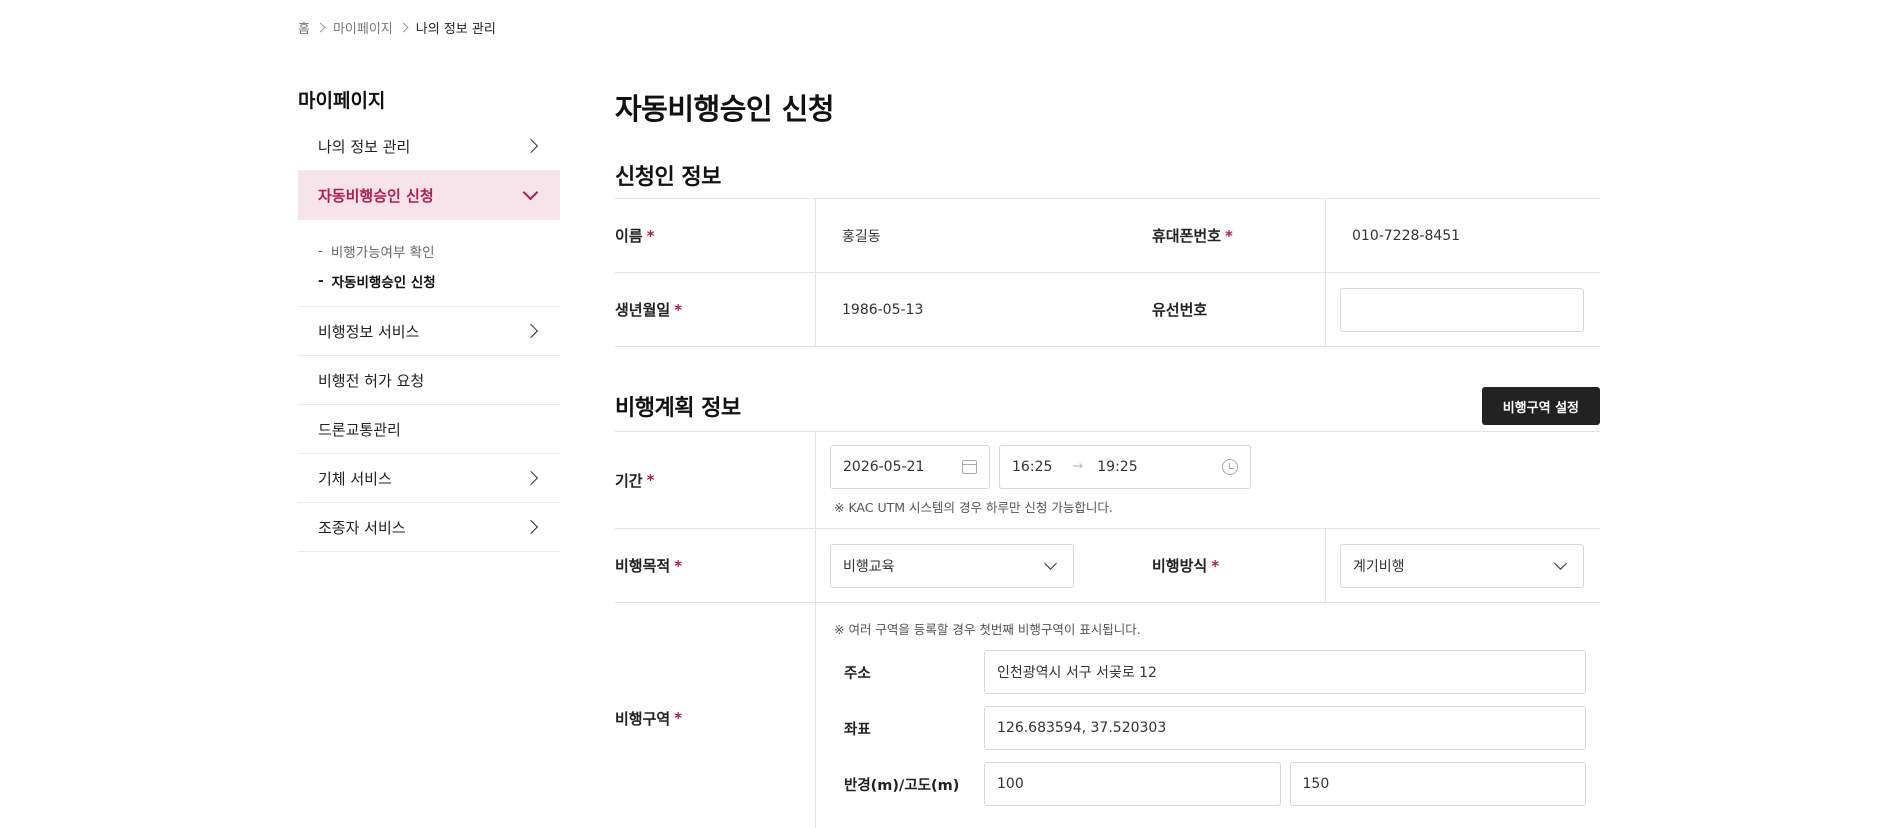 Image resolution: width=1892 pixels, height=828 pixels. I want to click on landline-label: 유선번호, so click(1226, 309).